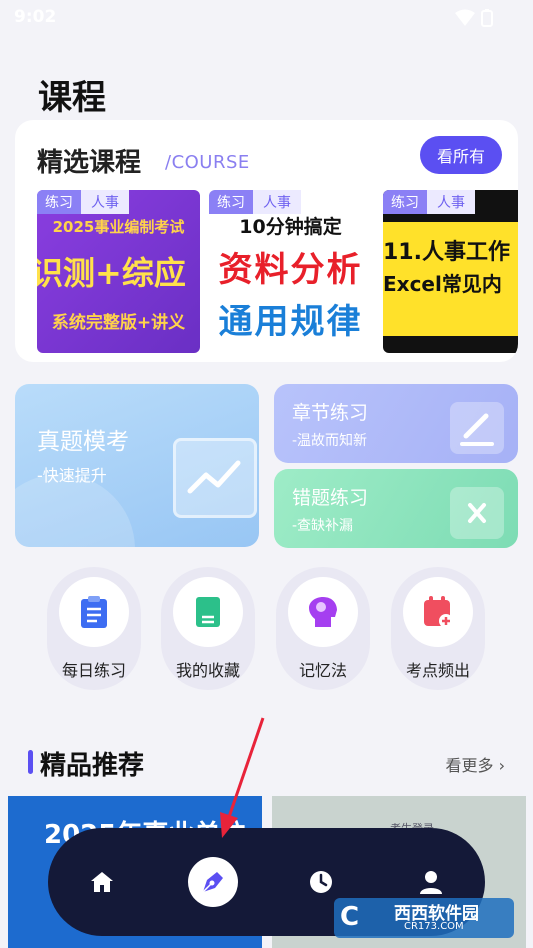 This screenshot has width=533, height=948. Describe the element at coordinates (215, 478) in the screenshot. I see `presentation-board-icon` at that location.